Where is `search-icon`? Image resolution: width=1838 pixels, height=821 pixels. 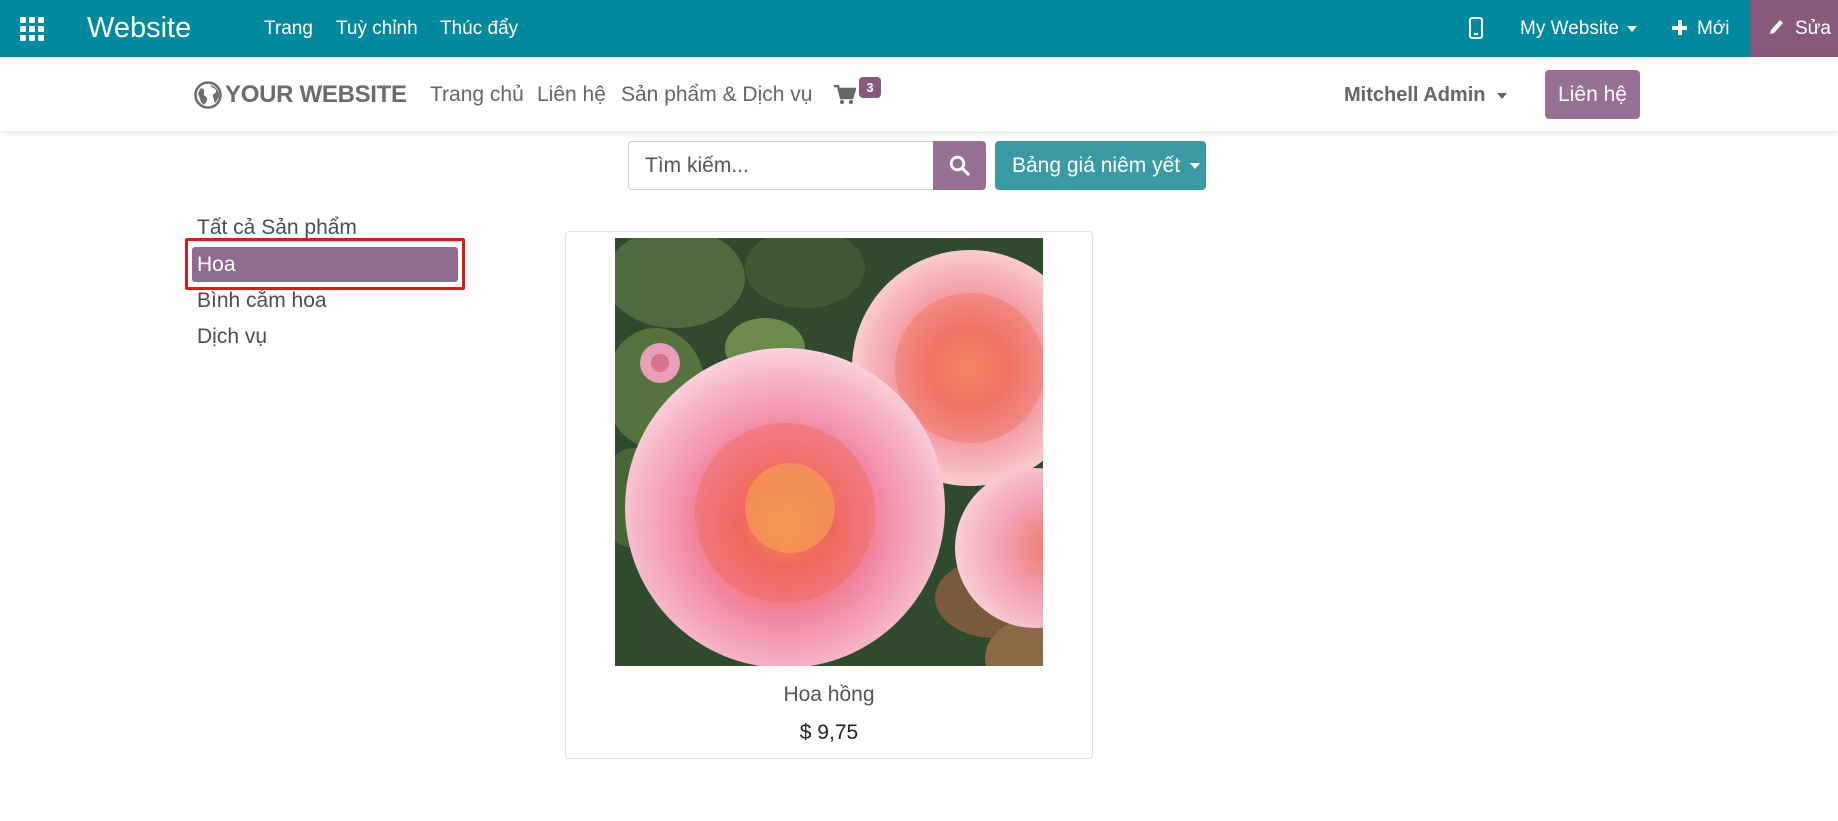
search-icon is located at coordinates (959, 165).